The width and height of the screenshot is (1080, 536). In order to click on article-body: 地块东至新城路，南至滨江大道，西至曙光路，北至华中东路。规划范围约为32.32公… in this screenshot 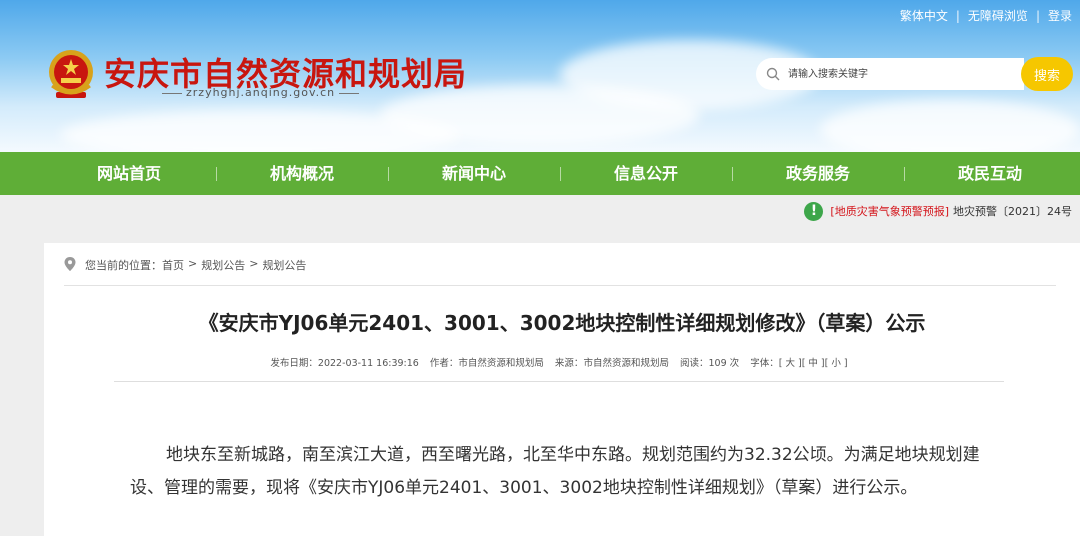, I will do `click(555, 471)`.